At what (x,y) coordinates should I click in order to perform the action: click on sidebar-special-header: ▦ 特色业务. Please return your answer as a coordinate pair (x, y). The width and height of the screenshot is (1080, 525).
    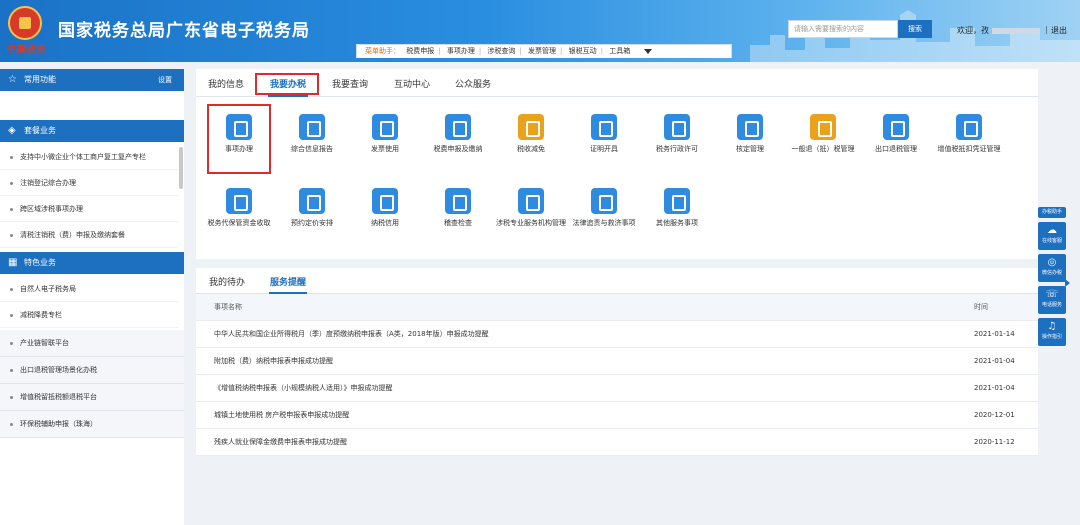
    Looking at the image, I should click on (92, 263).